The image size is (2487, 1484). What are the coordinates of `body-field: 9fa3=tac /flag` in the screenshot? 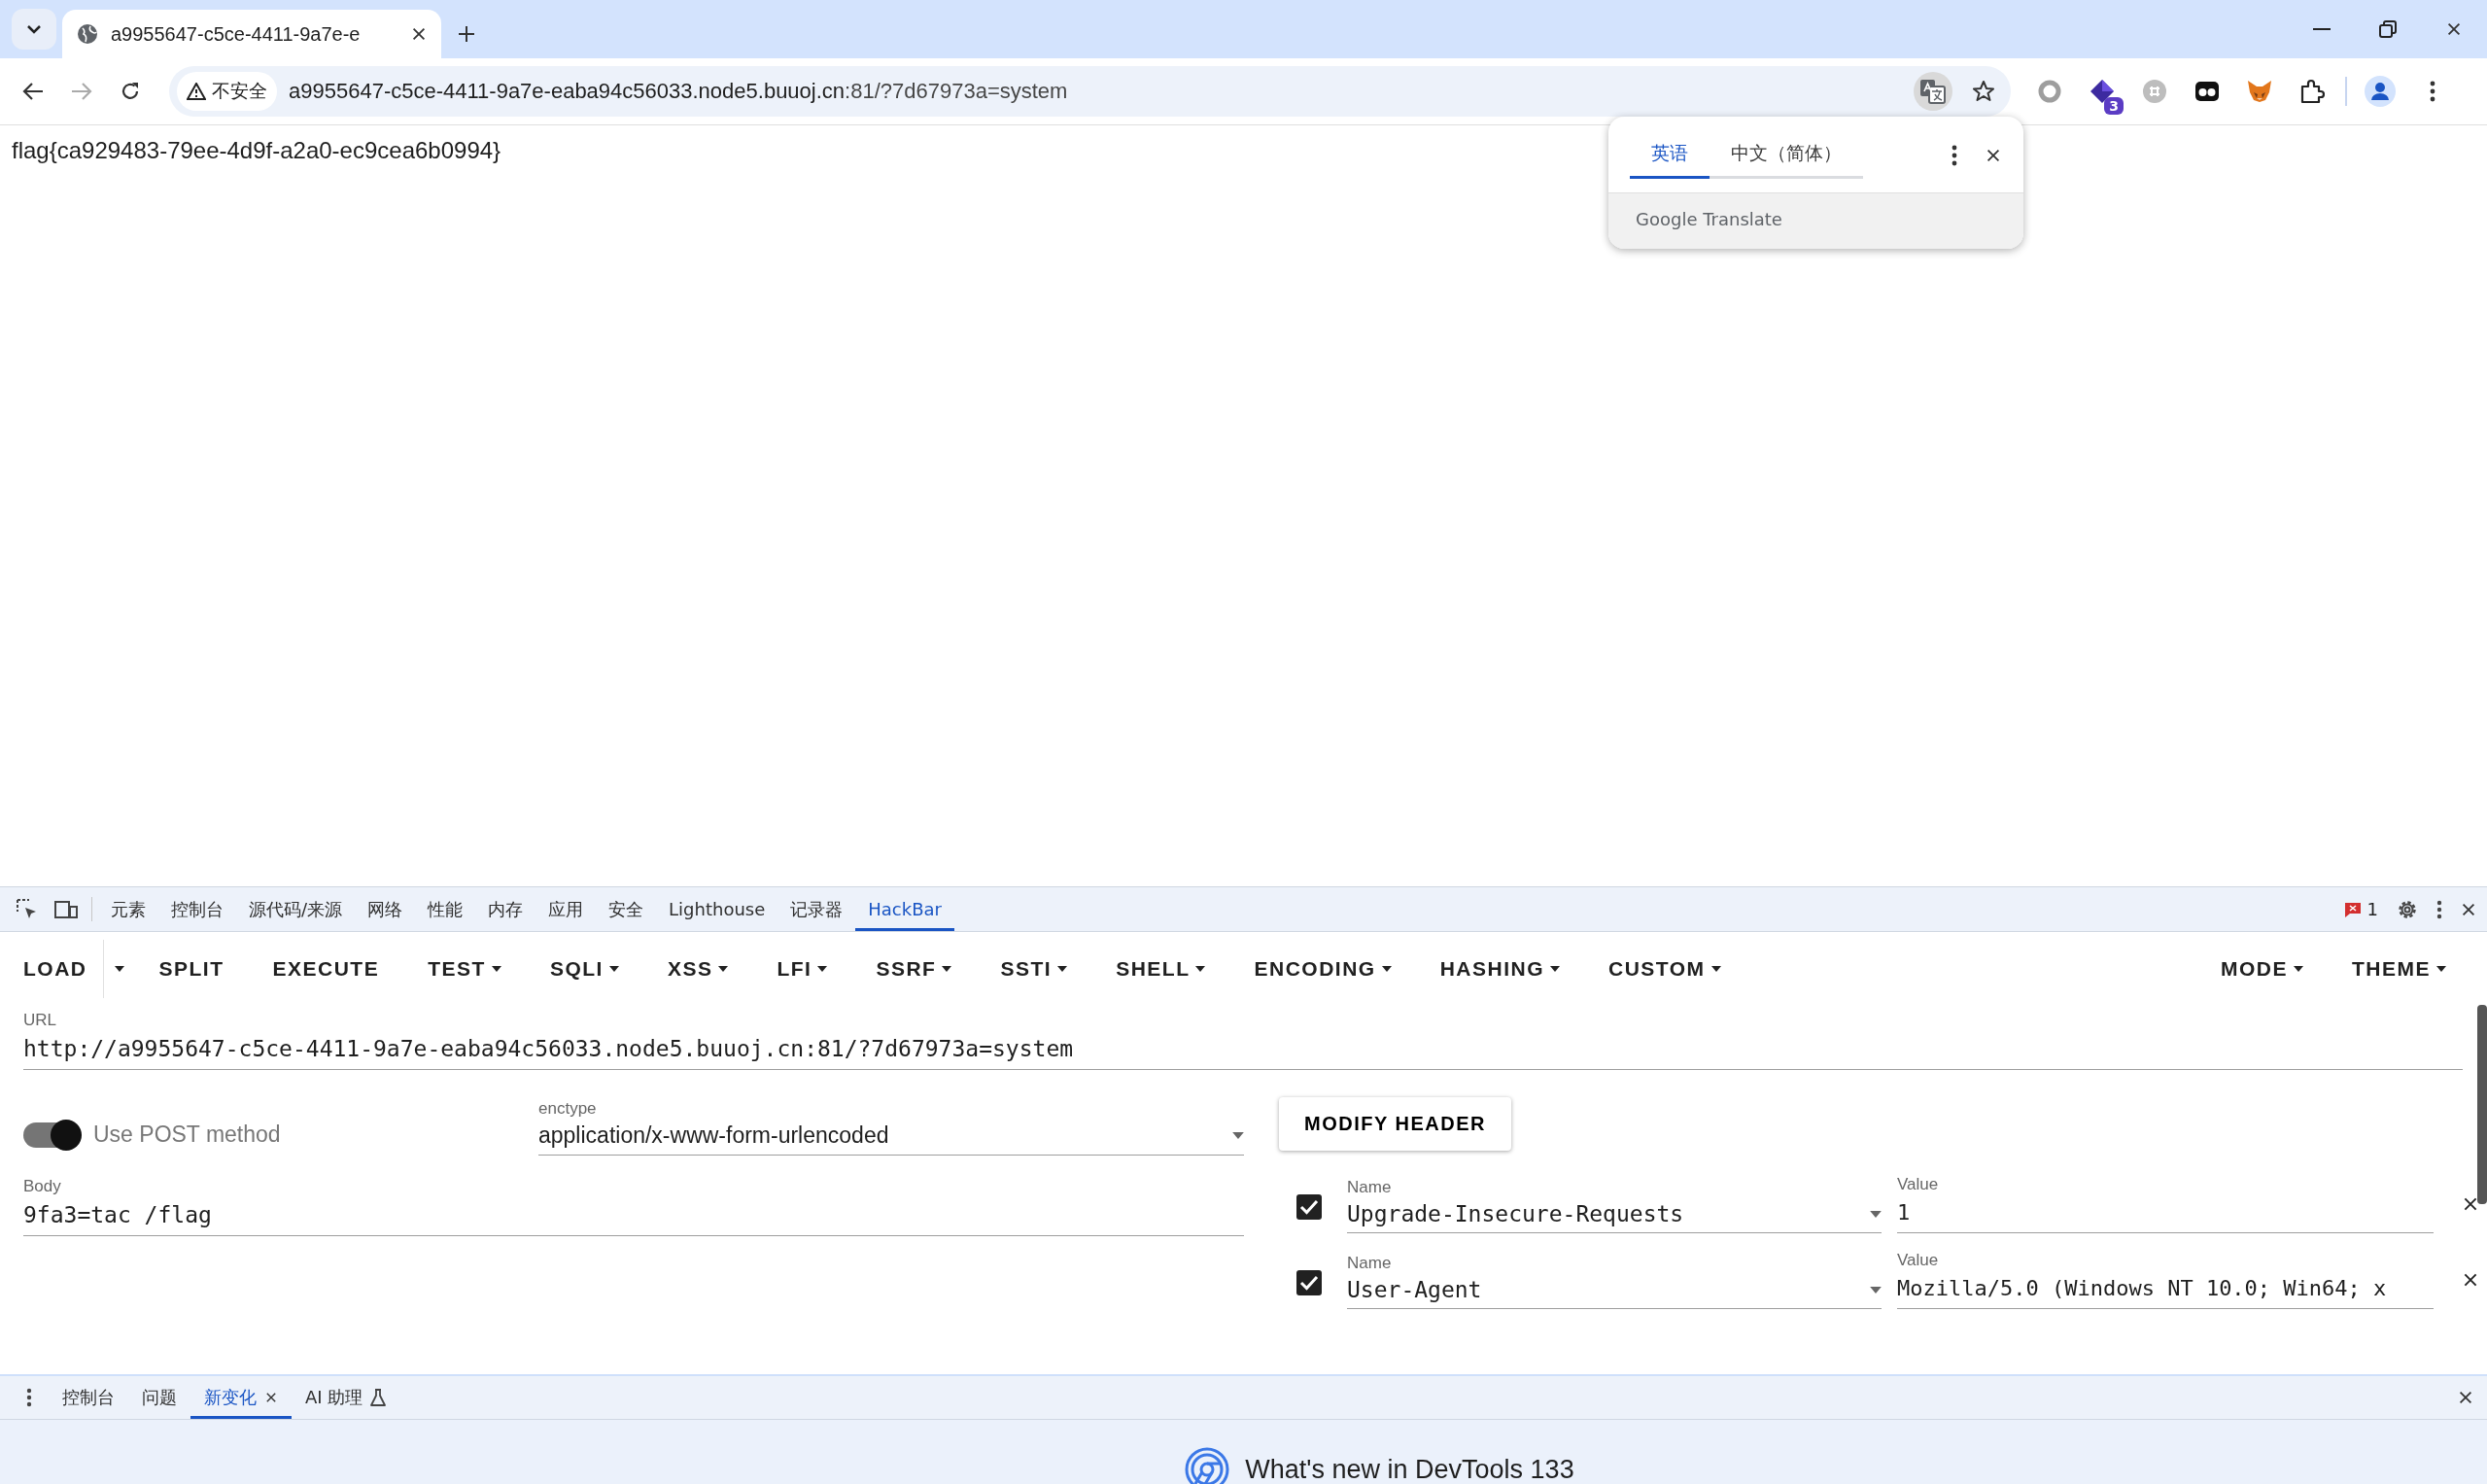 It's located at (634, 1216).